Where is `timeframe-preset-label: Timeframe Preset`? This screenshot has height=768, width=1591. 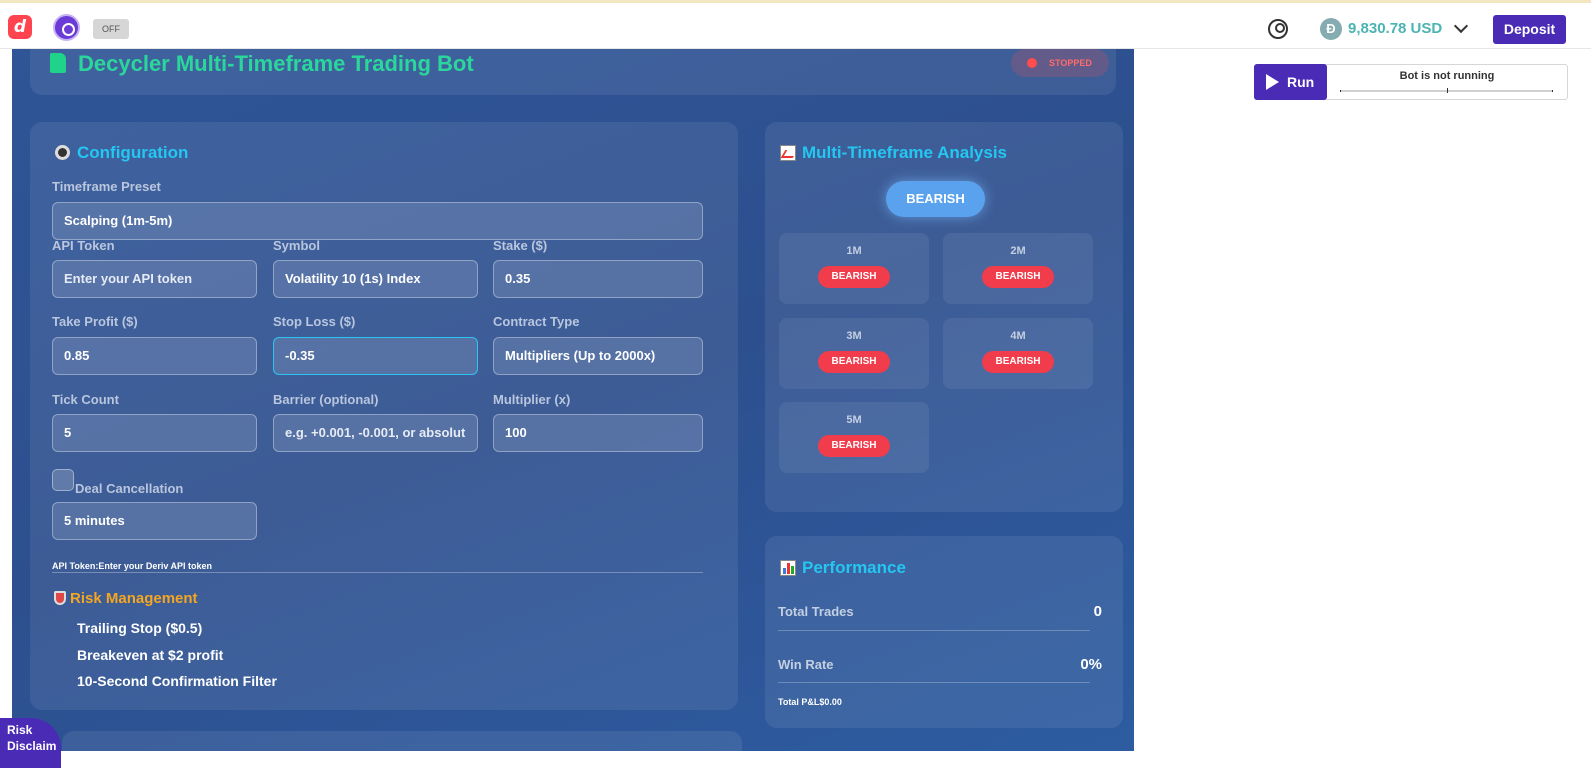
timeframe-preset-label: Timeframe Preset is located at coordinates (106, 186).